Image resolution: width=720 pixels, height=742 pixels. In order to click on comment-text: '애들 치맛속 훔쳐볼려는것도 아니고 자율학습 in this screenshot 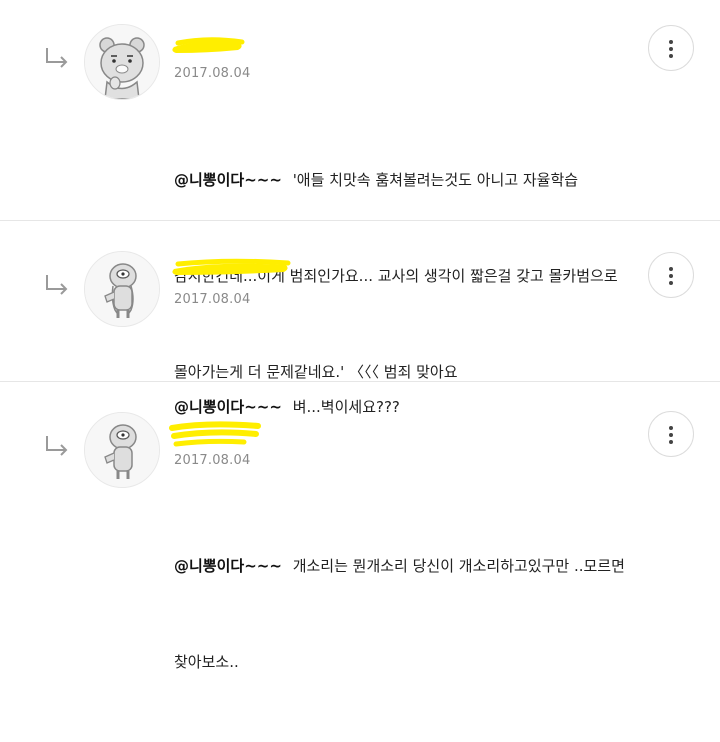, I will do `click(435, 180)`.